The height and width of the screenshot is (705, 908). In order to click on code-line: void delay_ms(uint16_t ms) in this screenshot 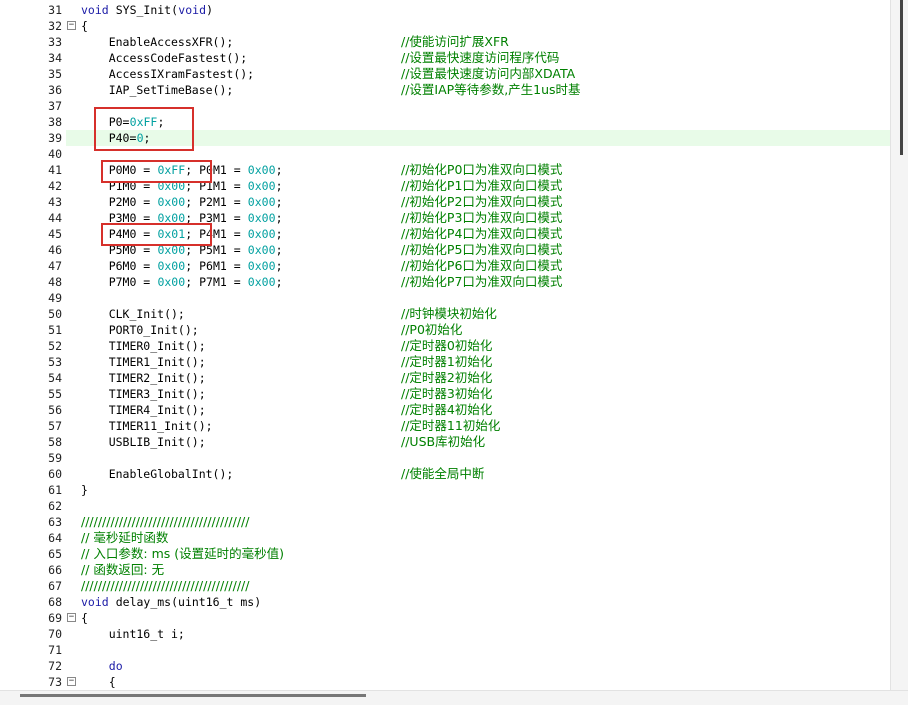, I will do `click(478, 602)`.